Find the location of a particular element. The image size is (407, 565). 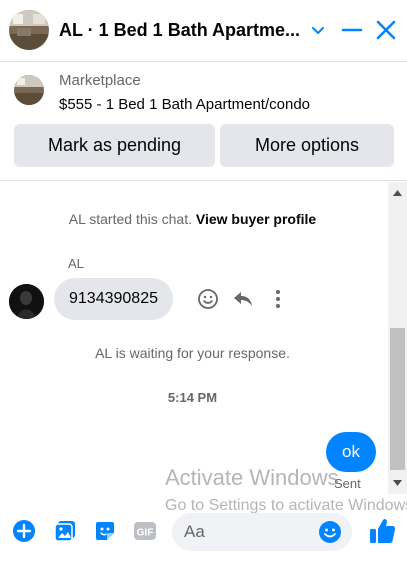

listing-thumbnail is located at coordinates (29, 90).